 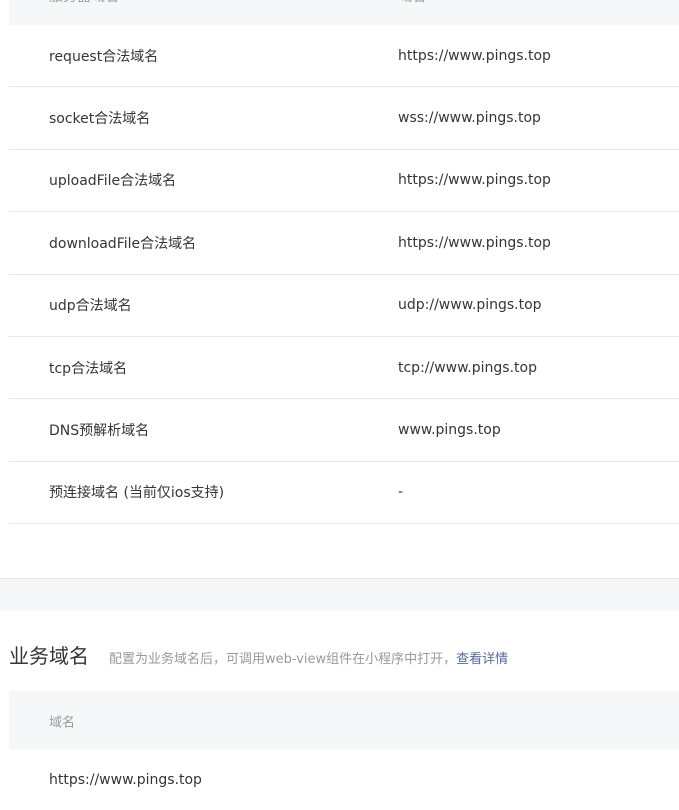 I want to click on description-text: 配置为业务域名后，可调用web-view组件在小程序中打开，, so click(x=283, y=659).